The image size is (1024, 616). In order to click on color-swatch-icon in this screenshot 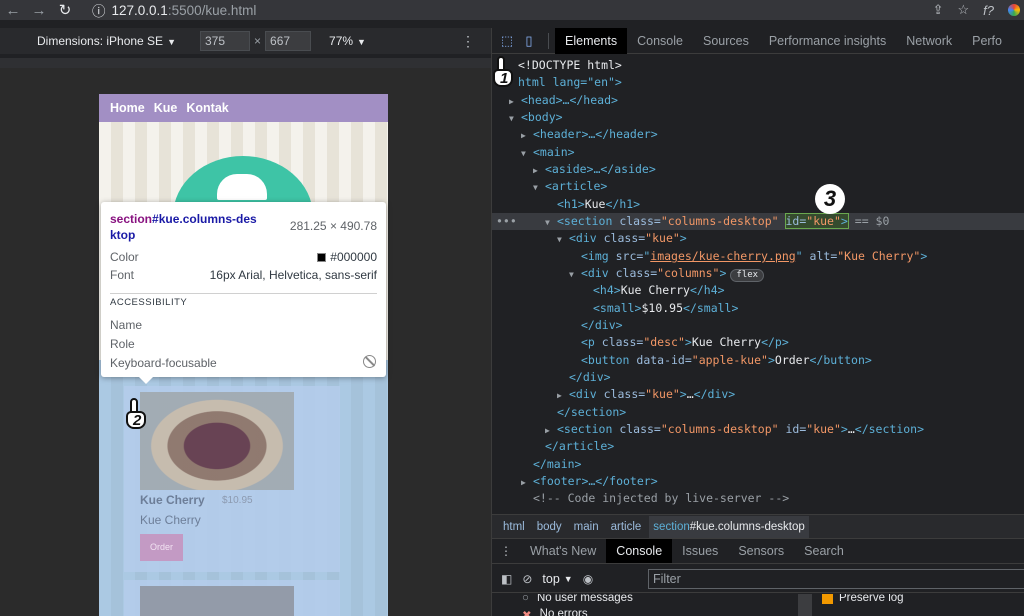, I will do `click(322, 257)`.